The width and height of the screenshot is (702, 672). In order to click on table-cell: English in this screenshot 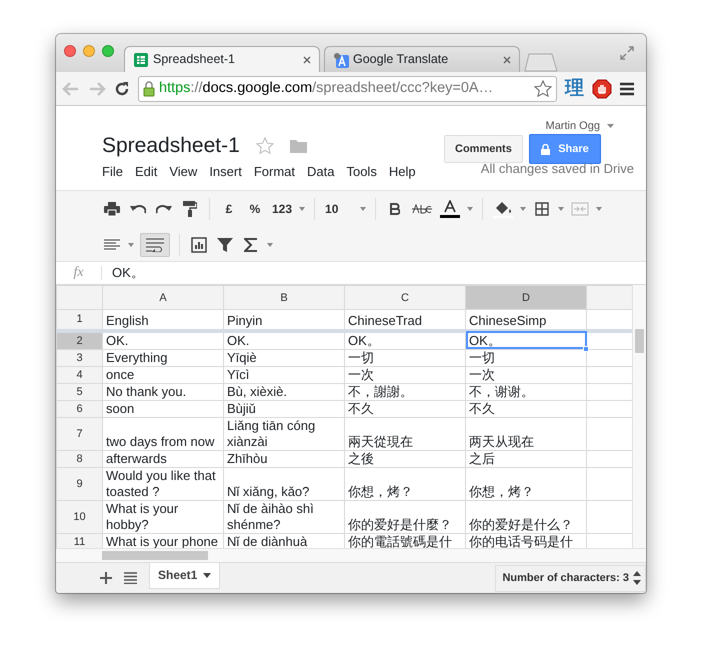, I will do `click(163, 320)`.